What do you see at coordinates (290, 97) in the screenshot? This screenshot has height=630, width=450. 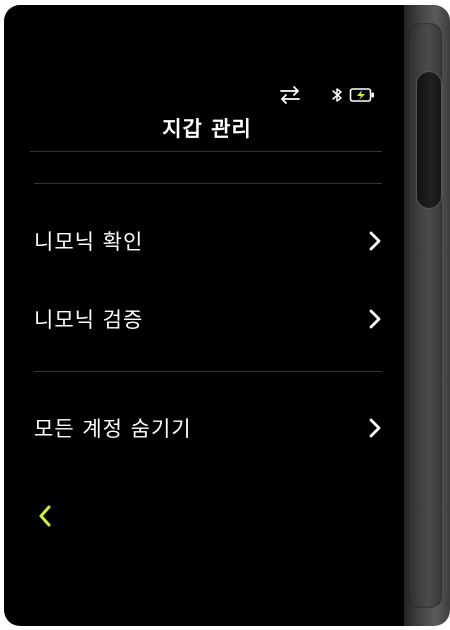 I see `transfer-icon` at bounding box center [290, 97].